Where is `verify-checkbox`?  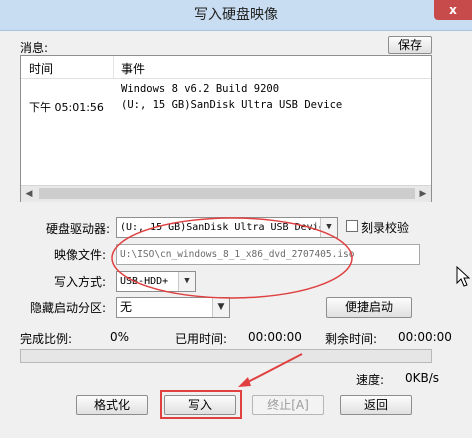 verify-checkbox is located at coordinates (352, 226).